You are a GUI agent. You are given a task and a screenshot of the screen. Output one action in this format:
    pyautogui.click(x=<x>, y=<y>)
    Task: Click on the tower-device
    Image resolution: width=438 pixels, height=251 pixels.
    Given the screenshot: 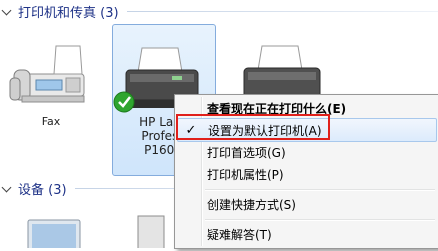 What is the action you would take?
    pyautogui.click(x=150, y=232)
    